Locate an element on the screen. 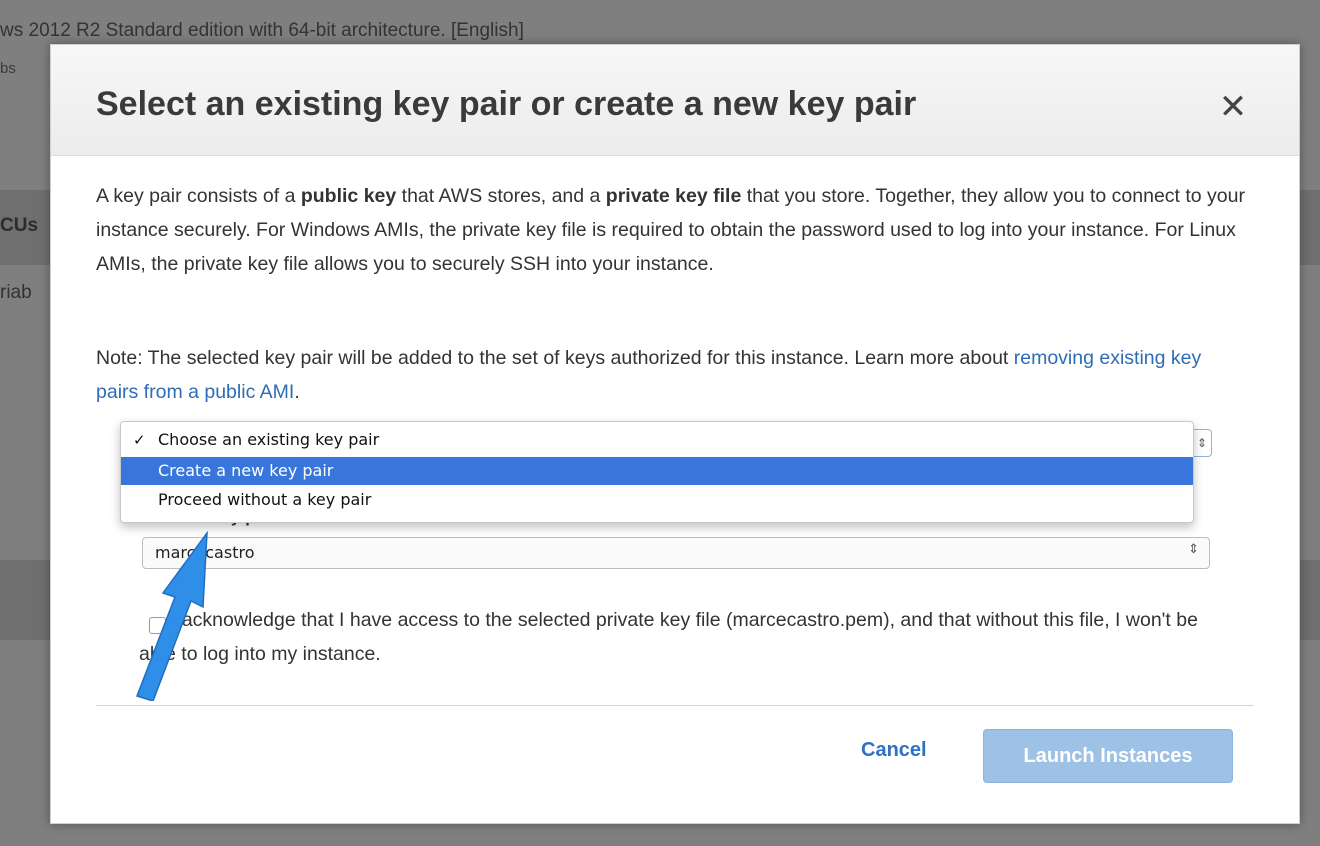 The width and height of the screenshot is (1320, 846). option-proceed-without: Proceed without a key pair is located at coordinates (657, 500).